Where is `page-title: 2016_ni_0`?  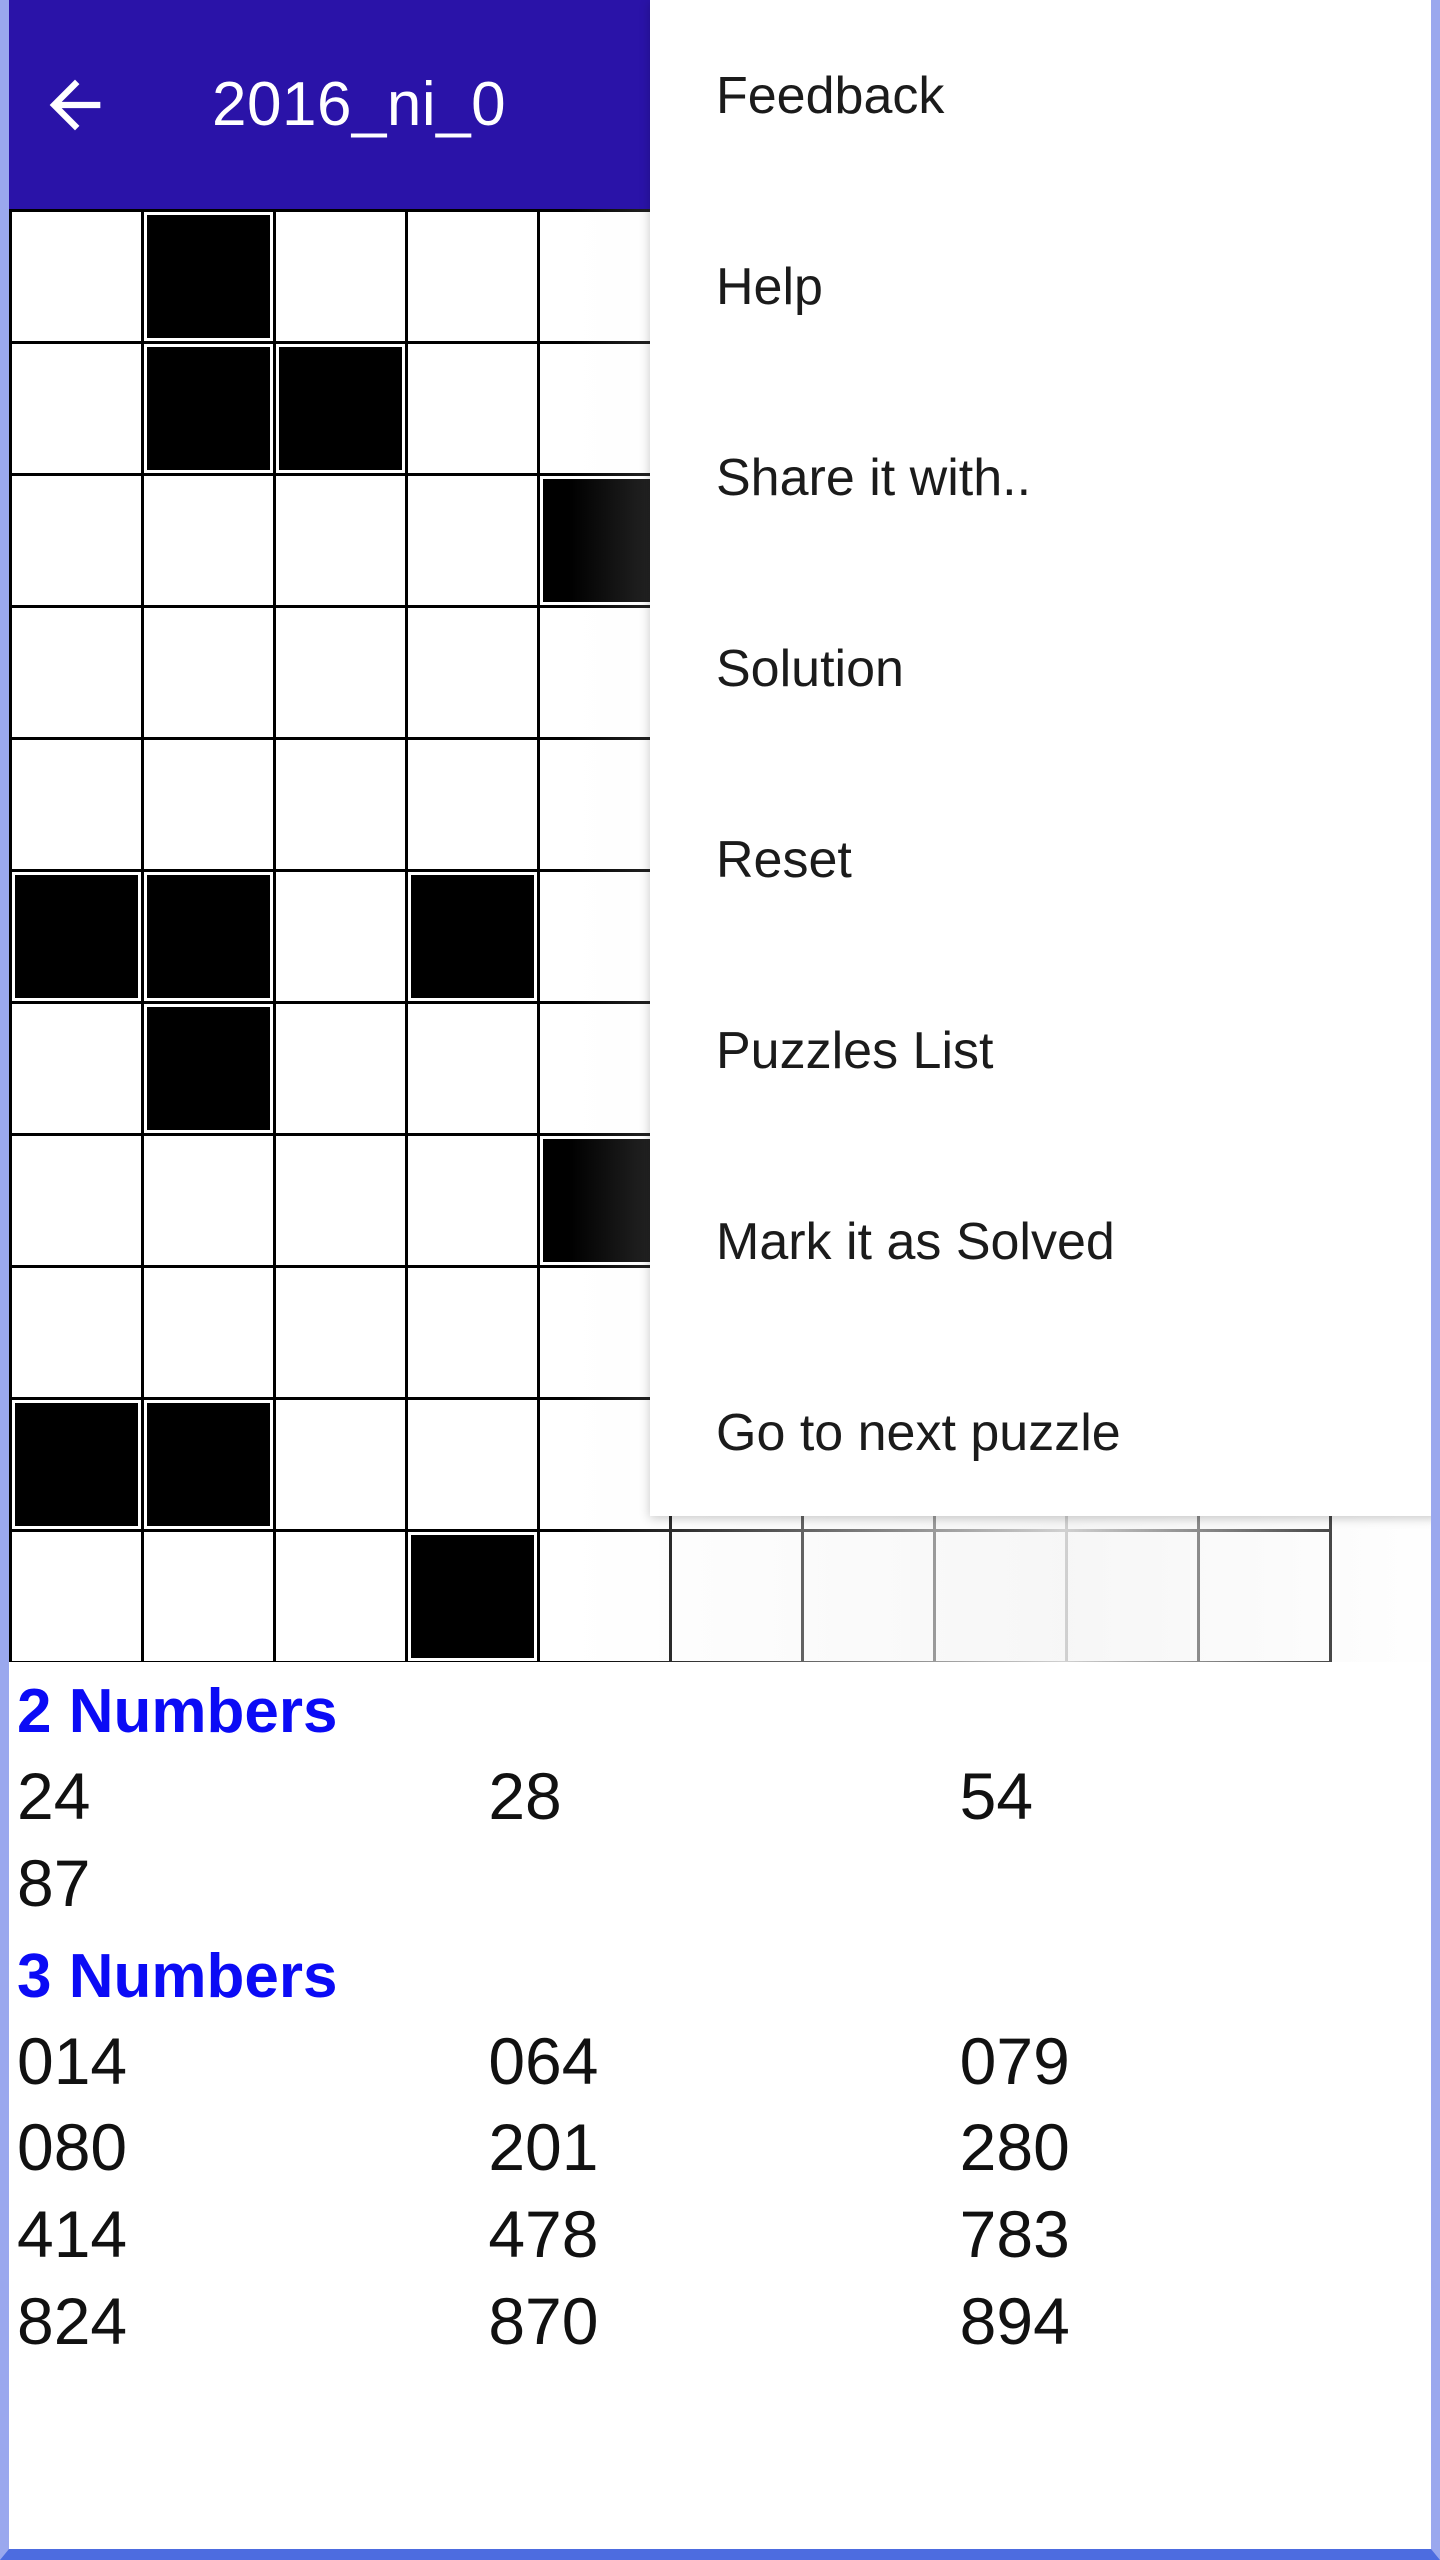 page-title: 2016_ni_0 is located at coordinates (359, 104).